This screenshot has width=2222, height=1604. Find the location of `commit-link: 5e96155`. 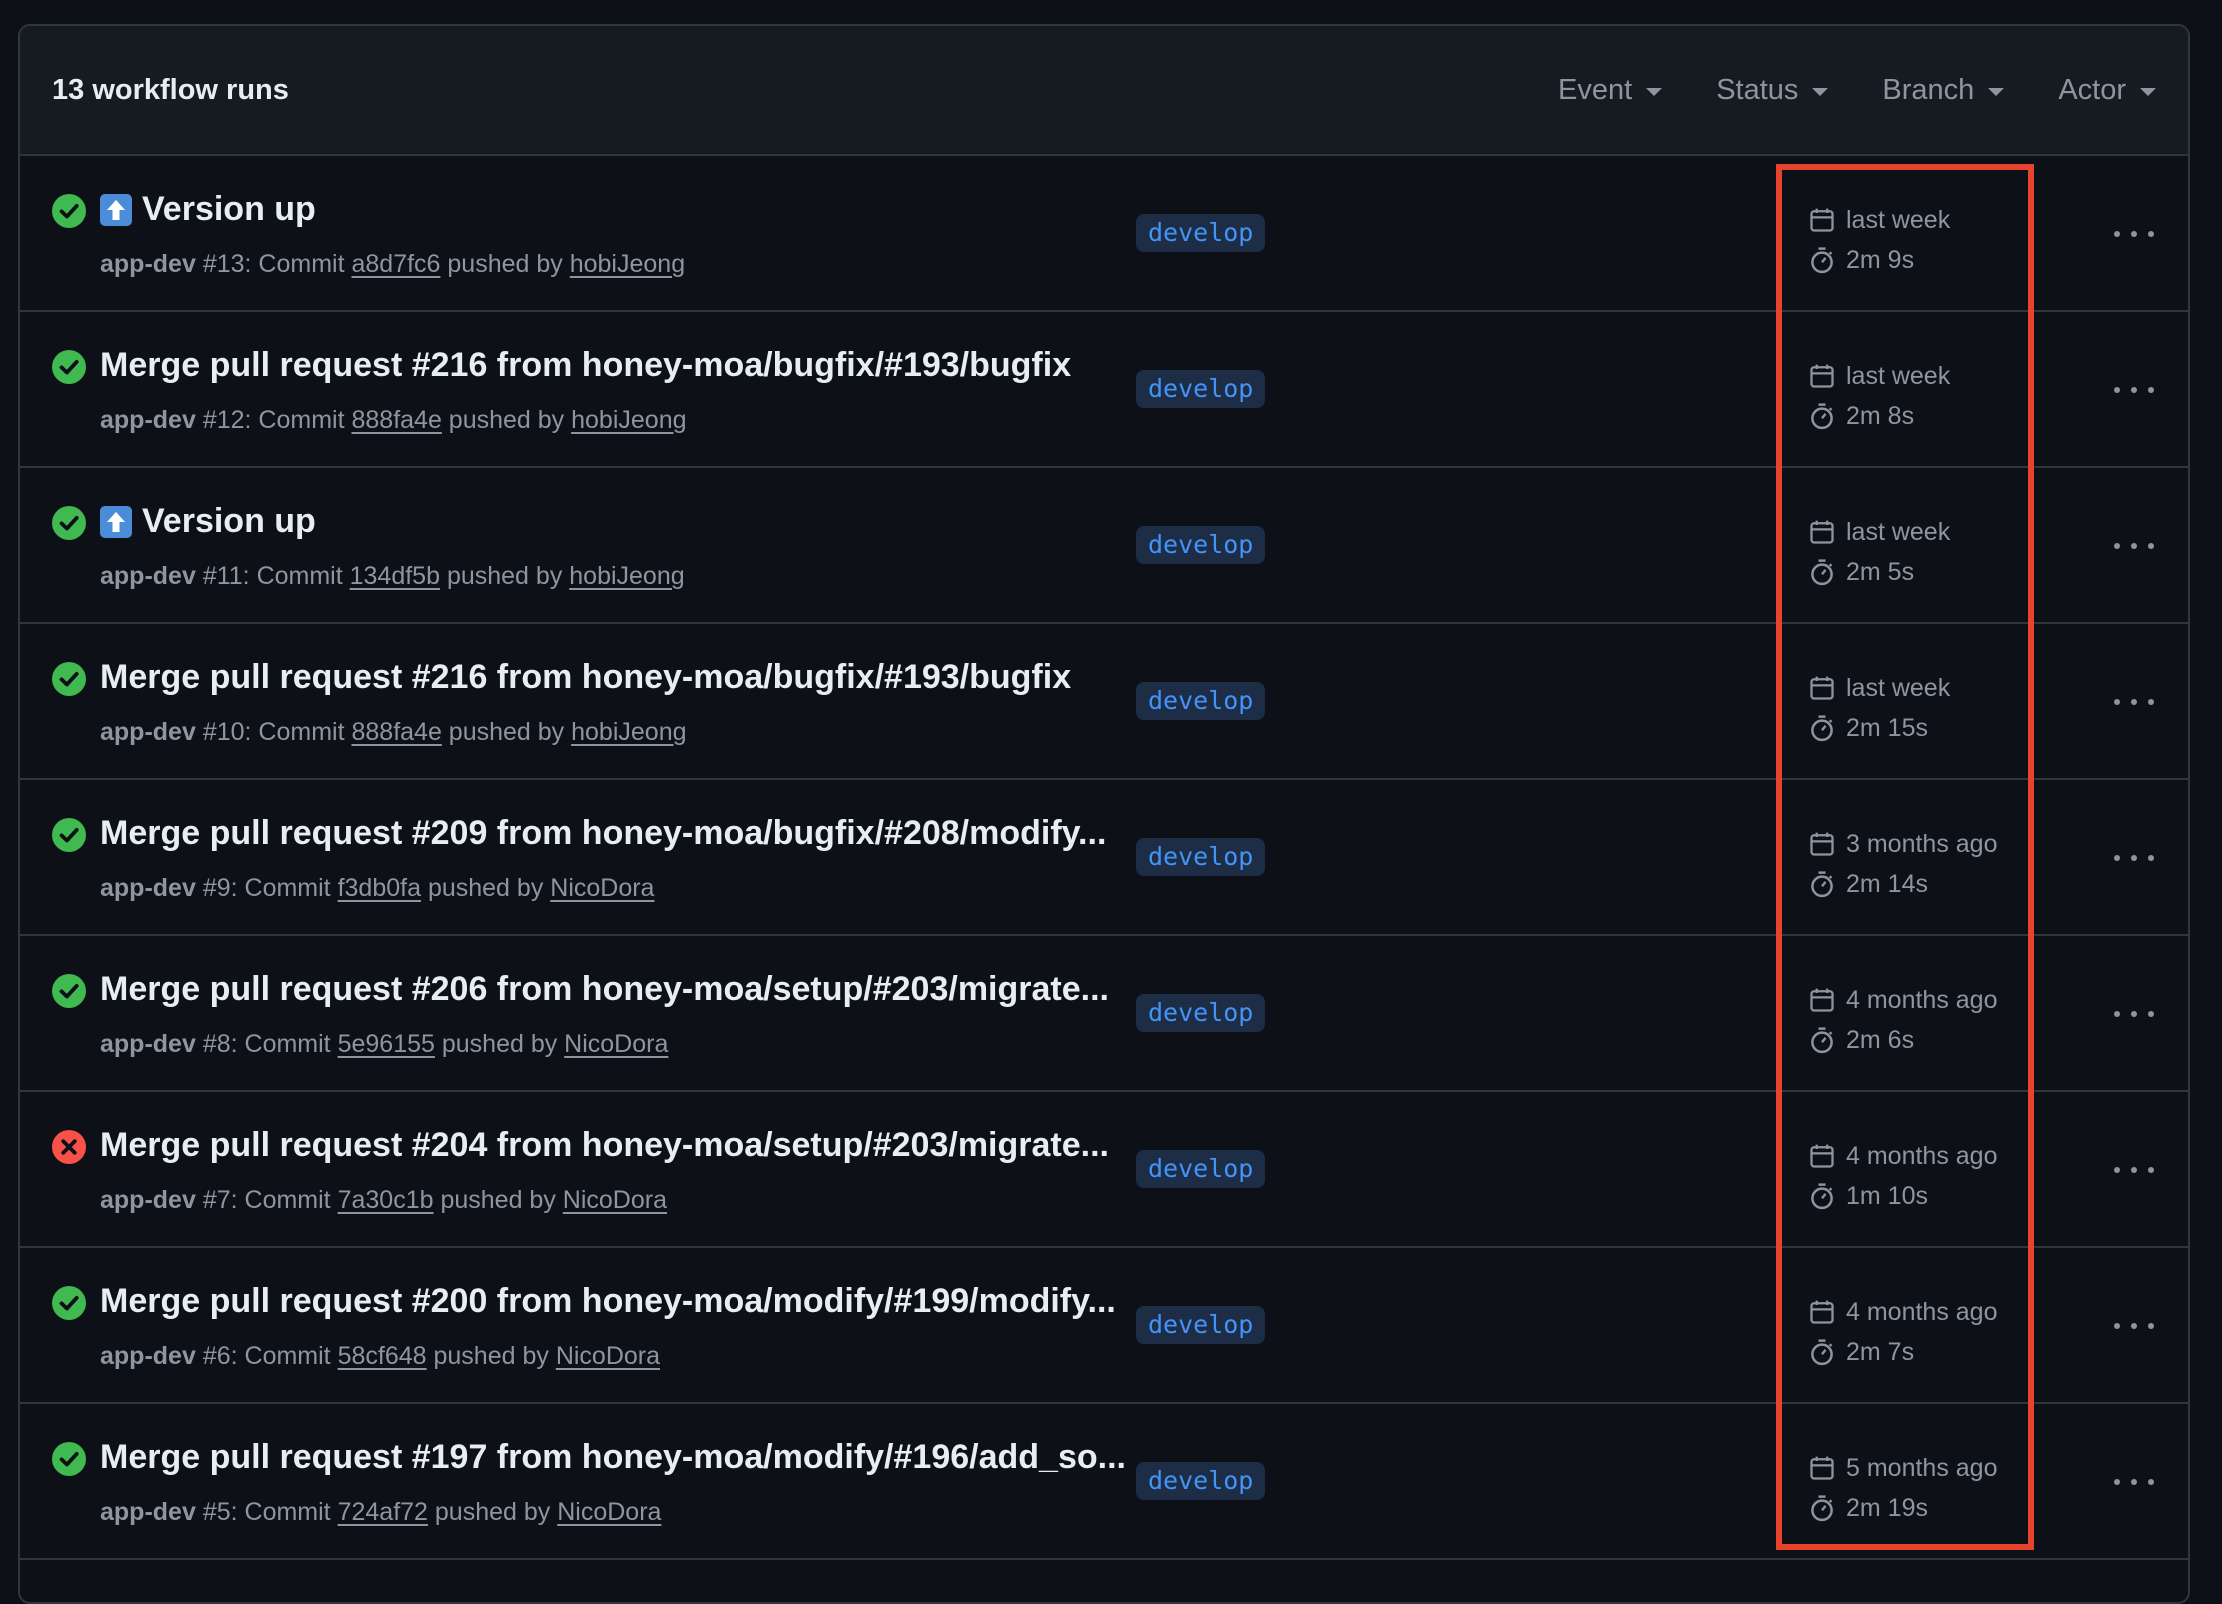

commit-link: 5e96155 is located at coordinates (386, 1044).